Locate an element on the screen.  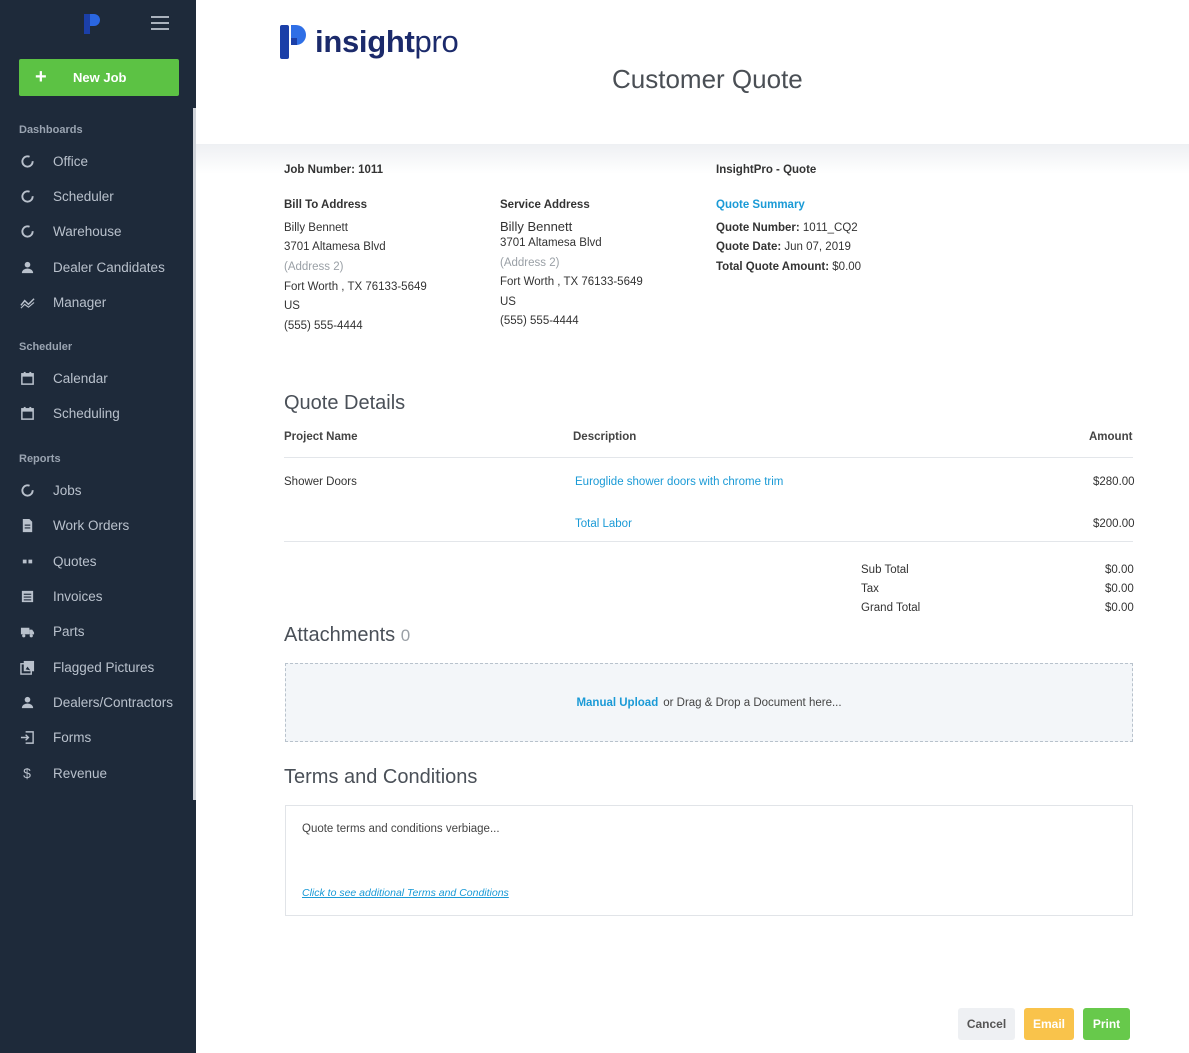
col-description: Description is located at coordinates (605, 437).